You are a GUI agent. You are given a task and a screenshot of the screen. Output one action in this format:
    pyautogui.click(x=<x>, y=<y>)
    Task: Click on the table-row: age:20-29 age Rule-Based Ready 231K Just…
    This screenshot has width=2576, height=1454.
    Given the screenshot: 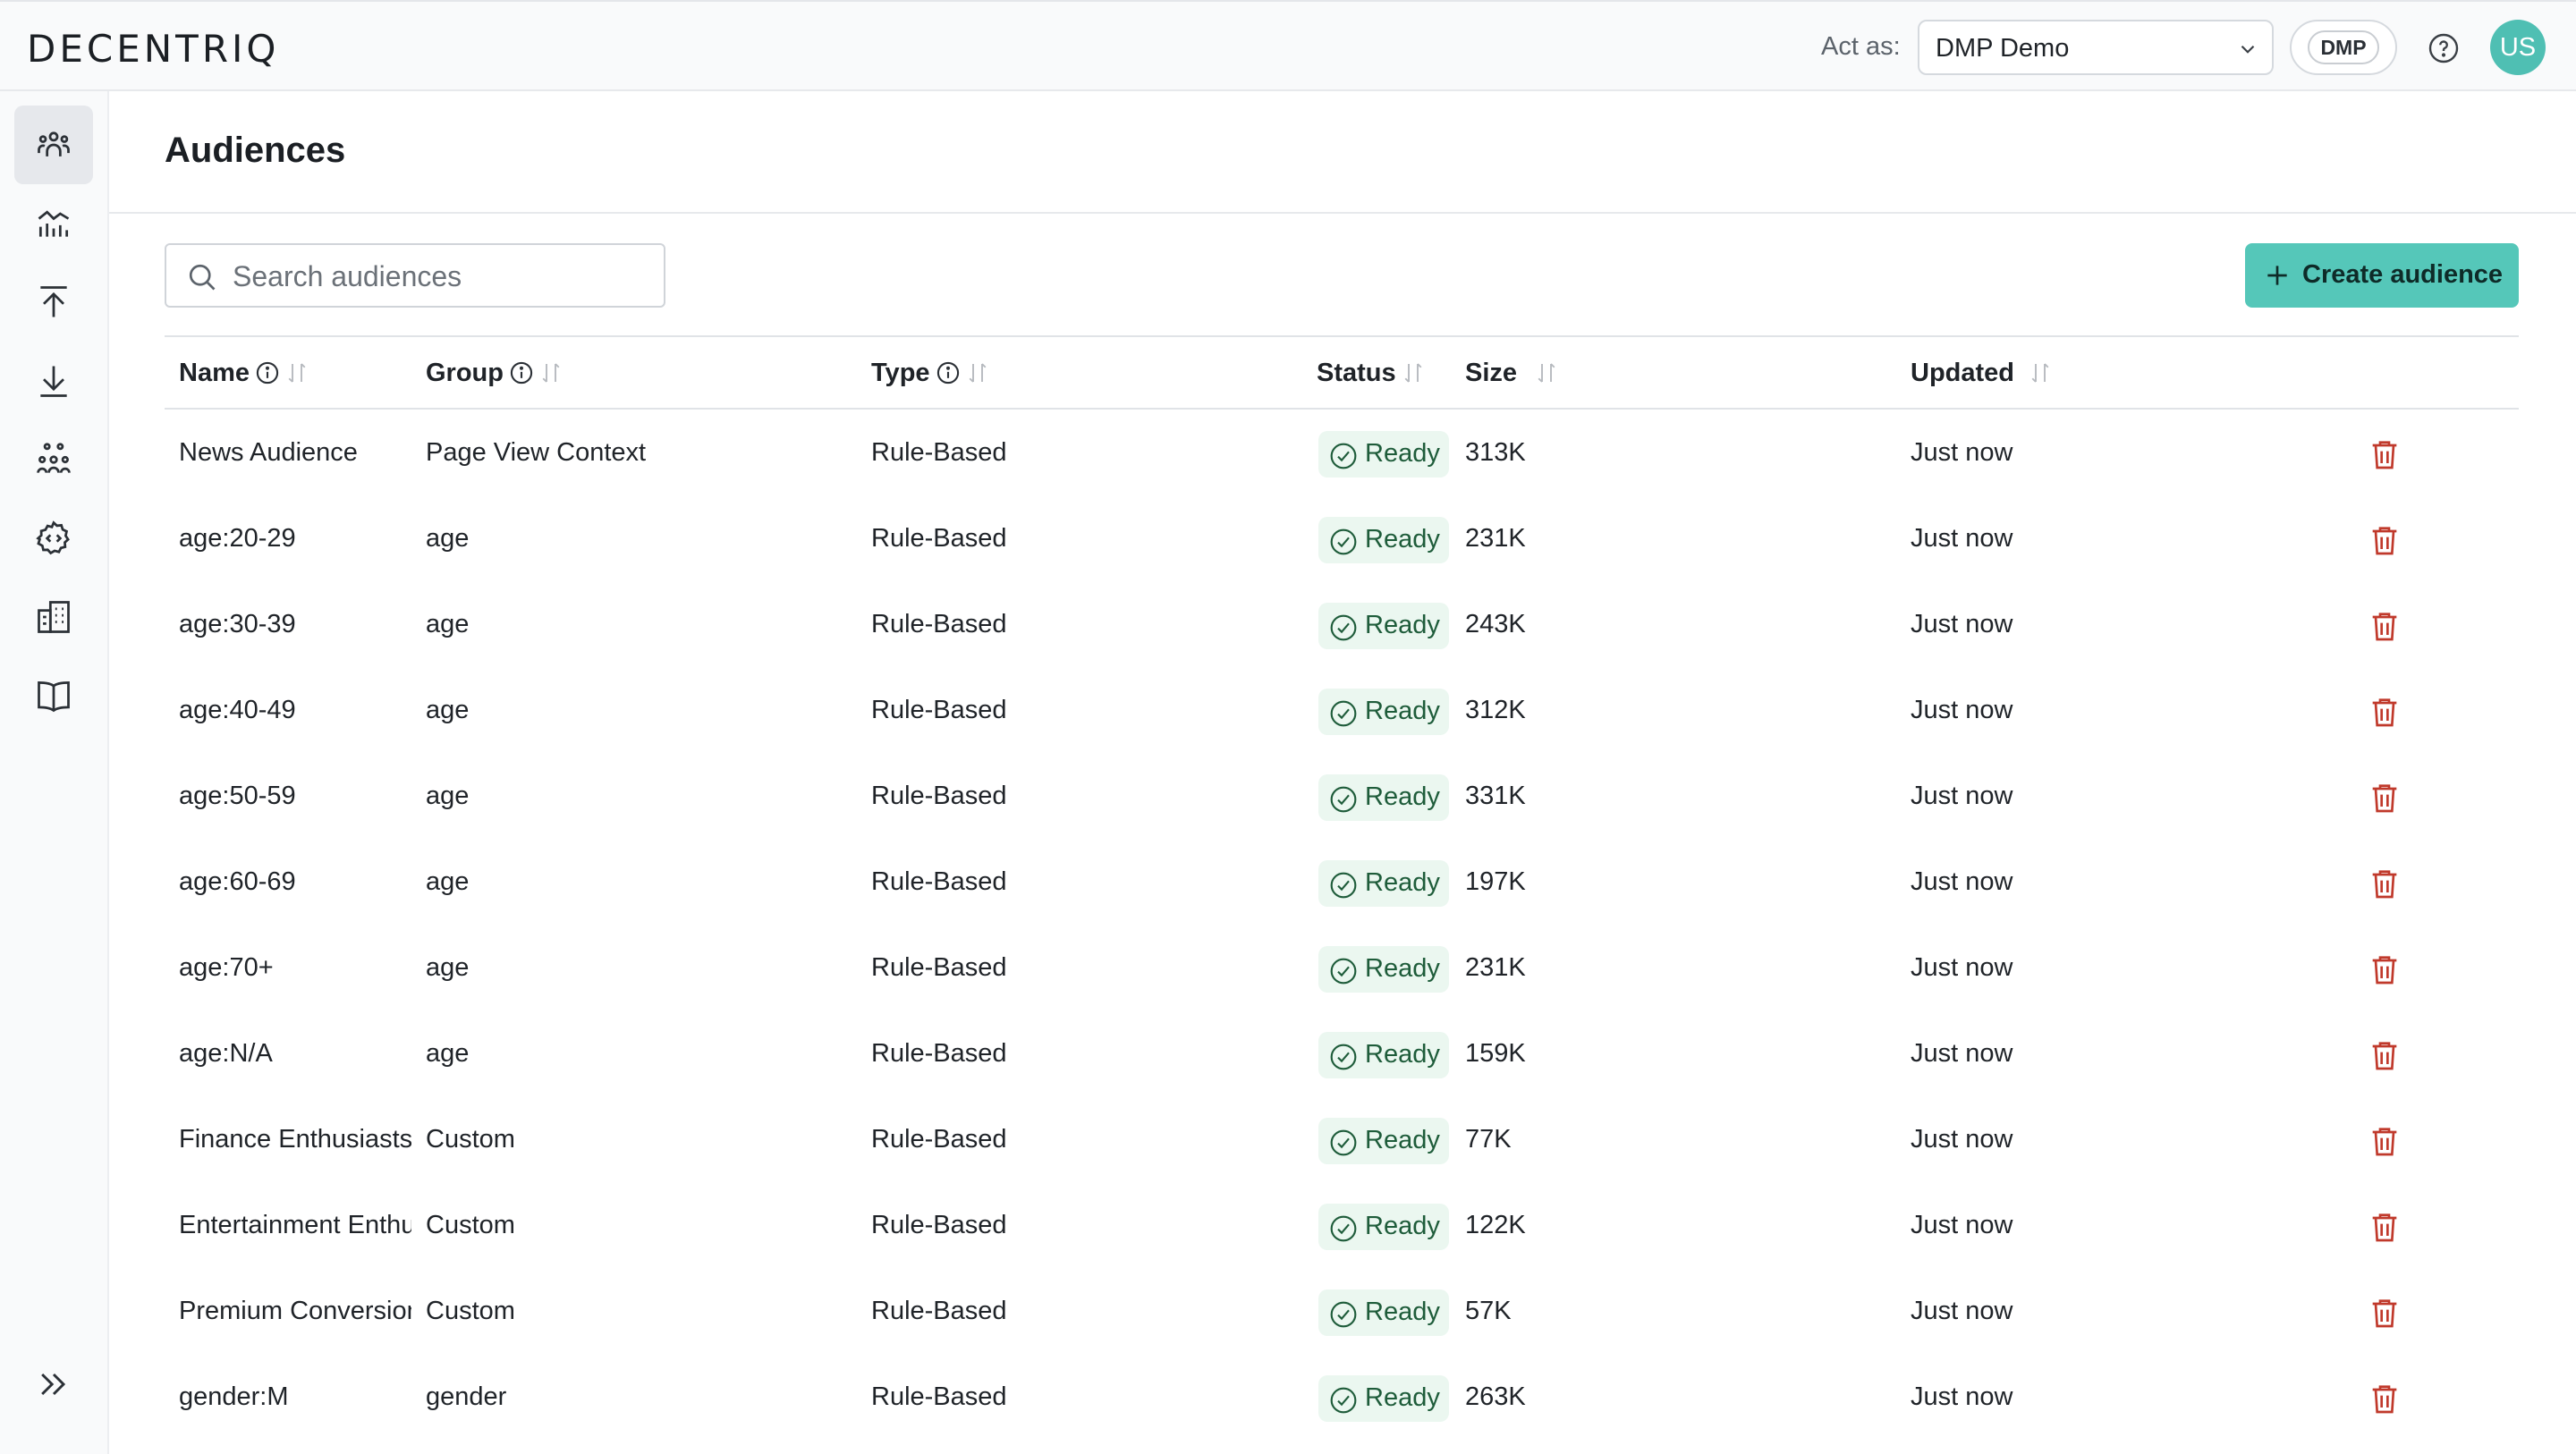 What is the action you would take?
    pyautogui.click(x=1342, y=540)
    